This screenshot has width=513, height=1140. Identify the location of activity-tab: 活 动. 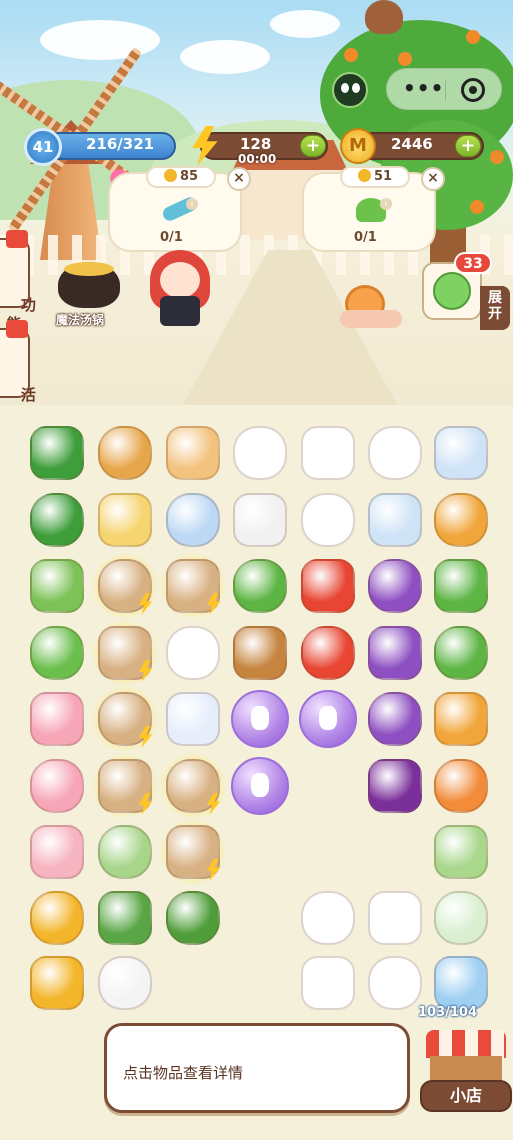
(18, 362).